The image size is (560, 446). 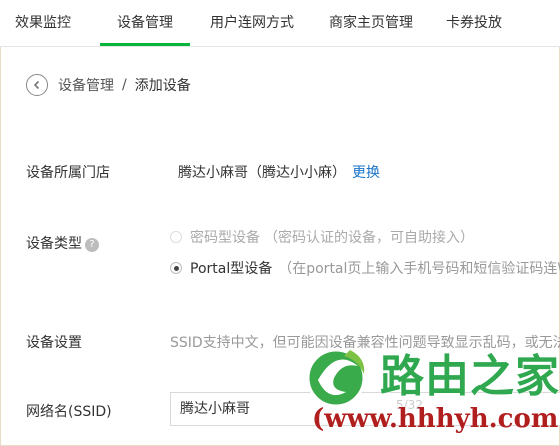 What do you see at coordinates (86, 85) in the screenshot?
I see `breadcrumb-parent: 设备管理` at bounding box center [86, 85].